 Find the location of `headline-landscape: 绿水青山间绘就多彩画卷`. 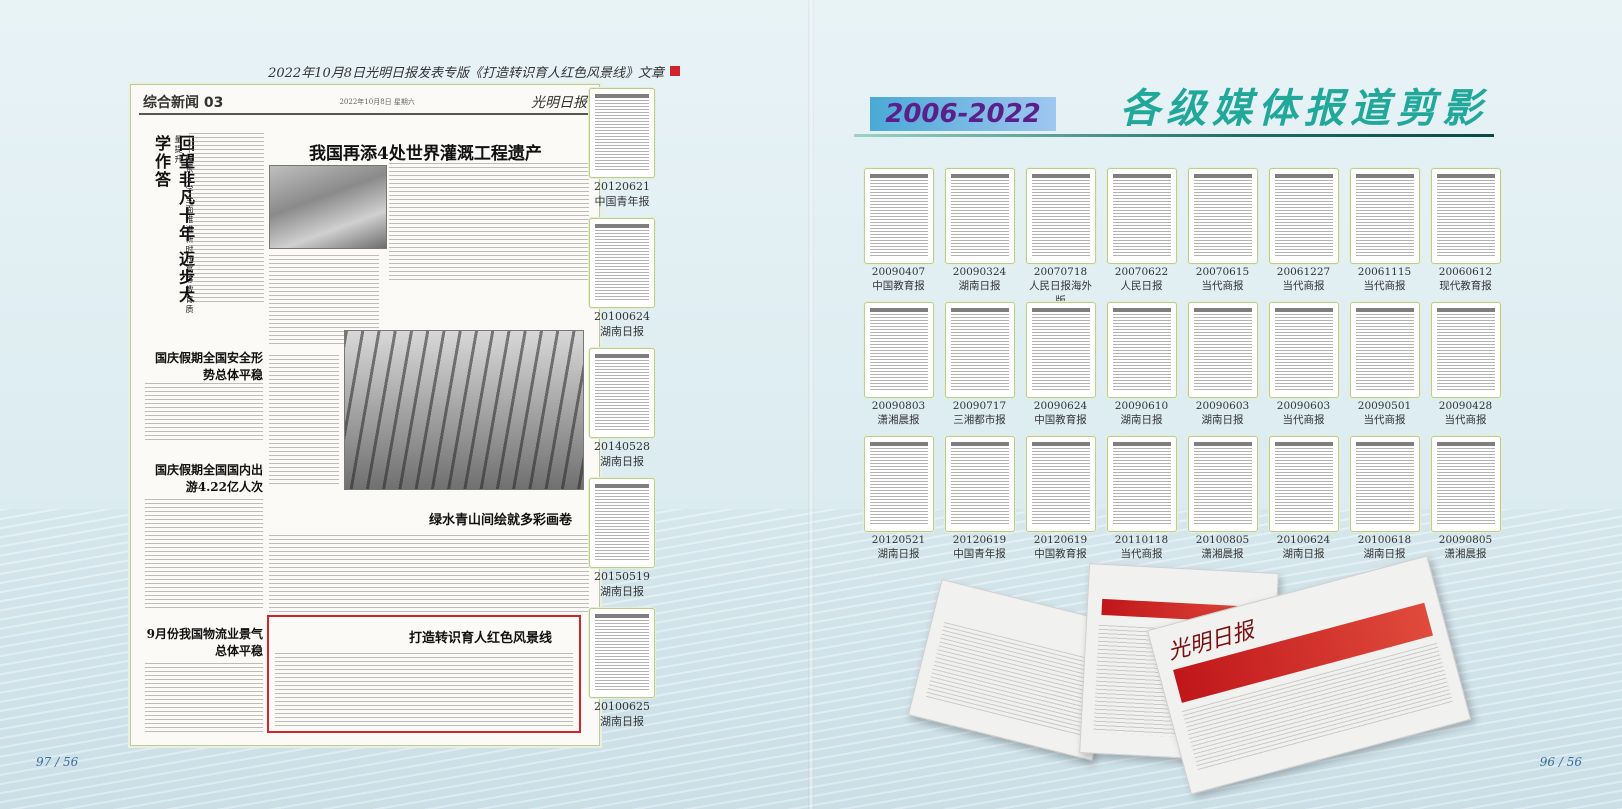

headline-landscape: 绿水青山间绘就多彩画卷 is located at coordinates (501, 520).